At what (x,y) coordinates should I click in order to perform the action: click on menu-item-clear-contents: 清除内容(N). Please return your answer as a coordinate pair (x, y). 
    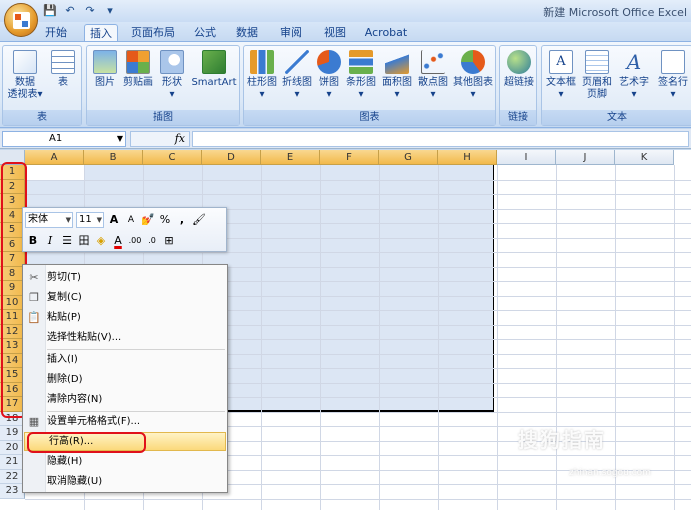
    Looking at the image, I should click on (125, 400).